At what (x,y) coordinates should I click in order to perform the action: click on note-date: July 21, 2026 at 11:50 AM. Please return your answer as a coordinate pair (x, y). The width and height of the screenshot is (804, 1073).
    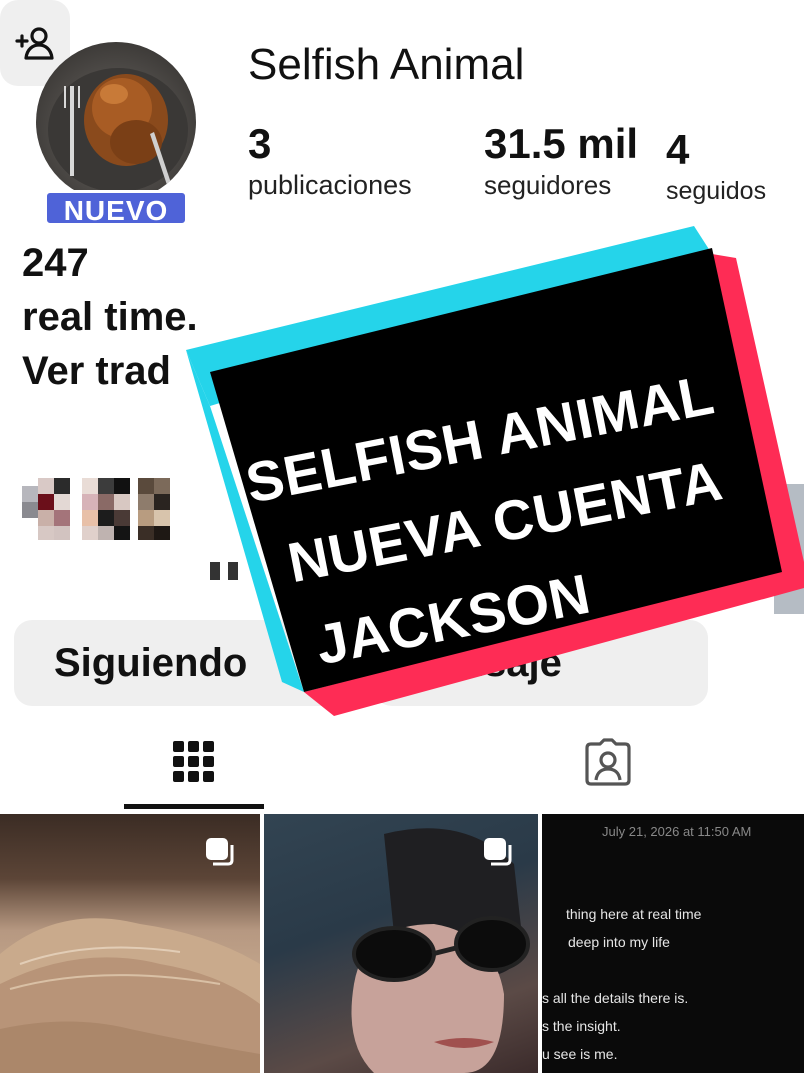
    Looking at the image, I should click on (677, 831).